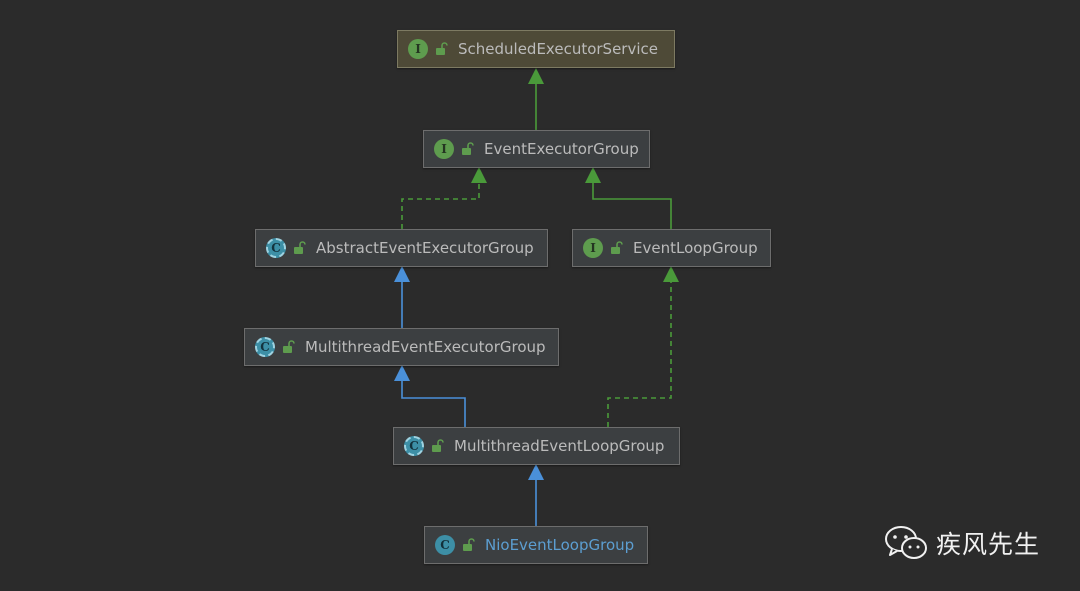 This screenshot has height=591, width=1080. I want to click on wechat-icon, so click(906, 542).